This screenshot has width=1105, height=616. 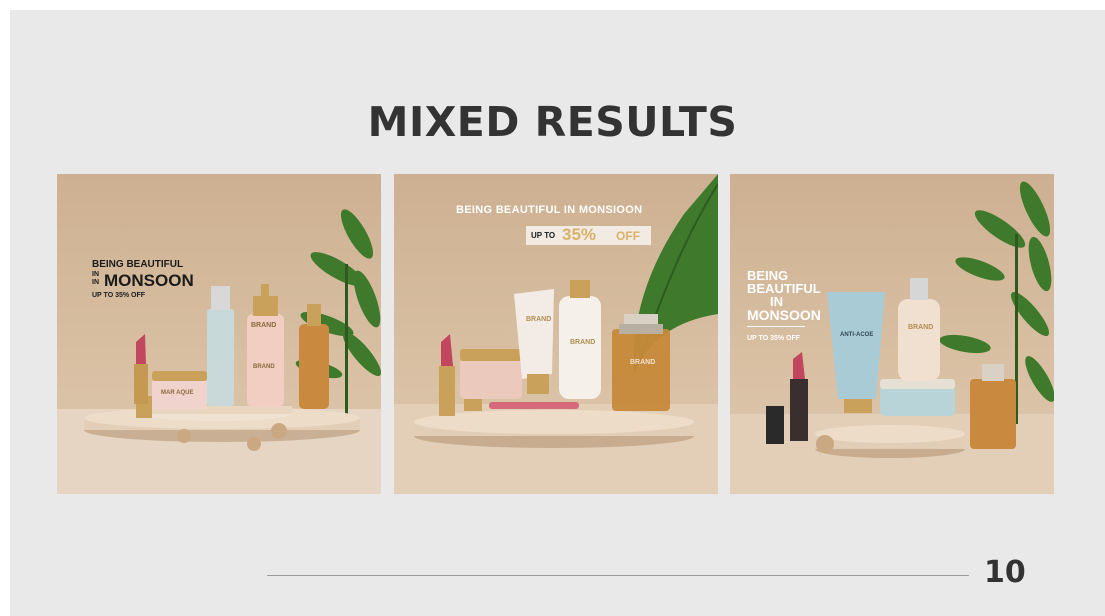 I want to click on panel-1-headline: BEING BEAUTIFUL, so click(x=138, y=264).